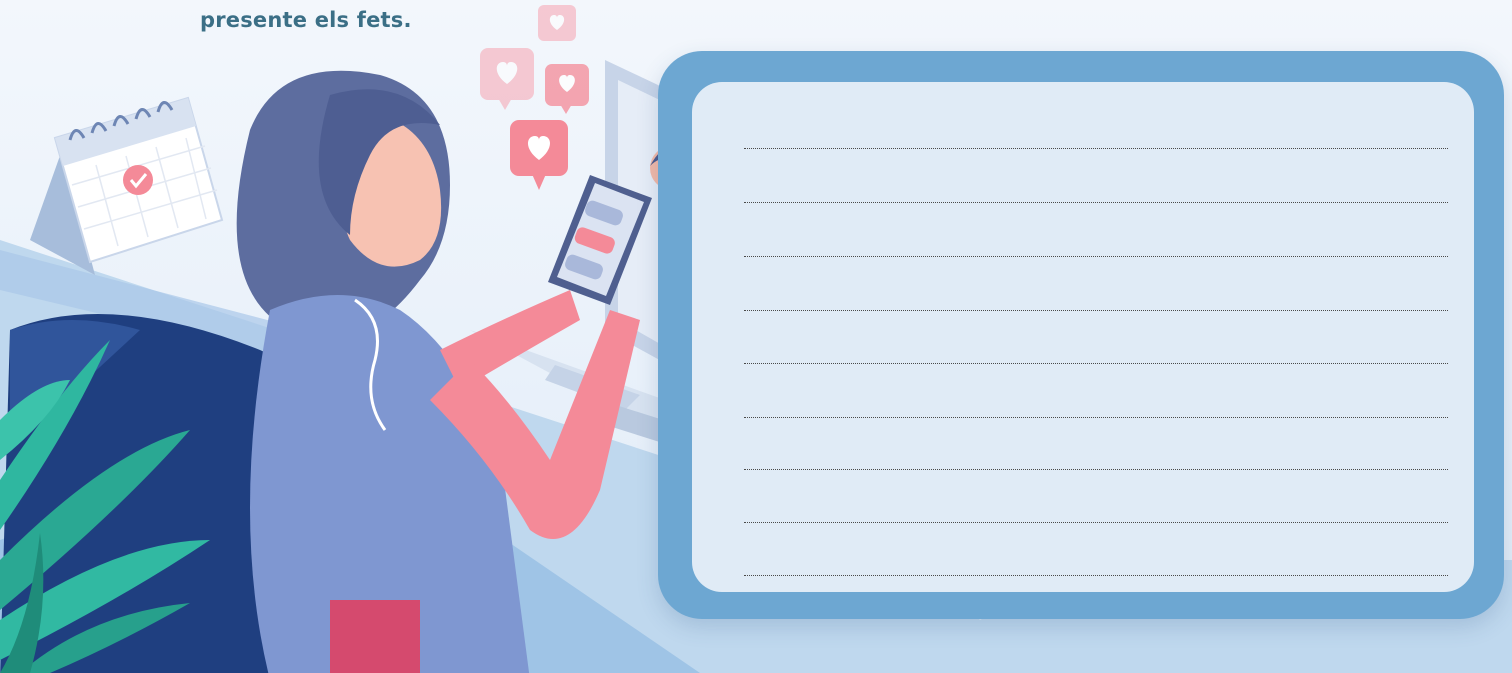  I want to click on prompt-text: presente els fets., so click(306, 20).